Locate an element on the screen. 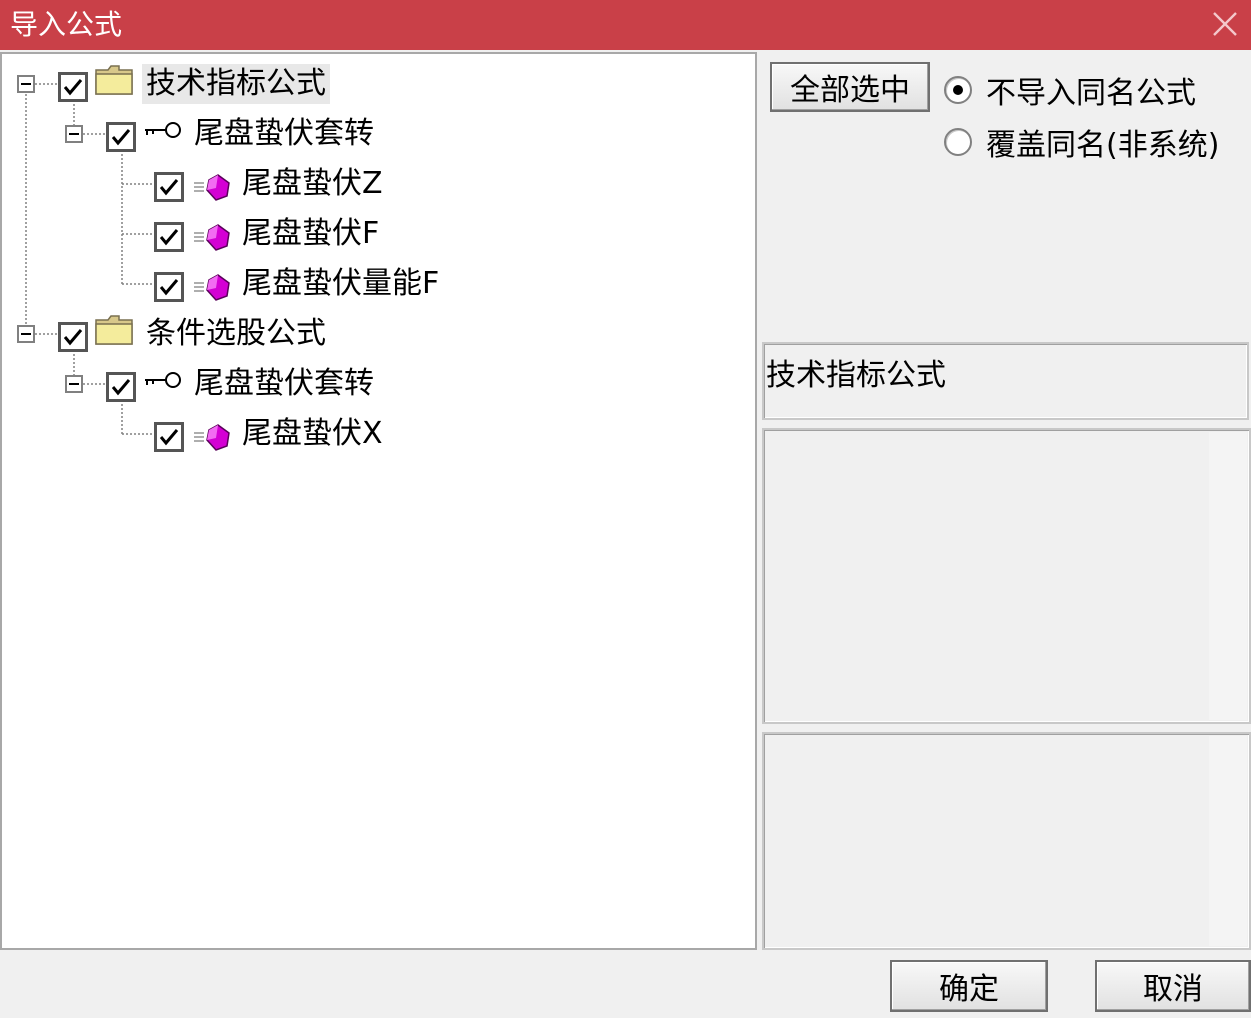 The width and height of the screenshot is (1251, 1018). description-box is located at coordinates (1006, 576).